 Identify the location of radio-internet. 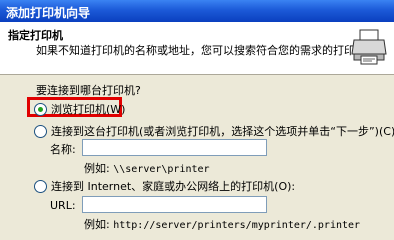
(40, 186).